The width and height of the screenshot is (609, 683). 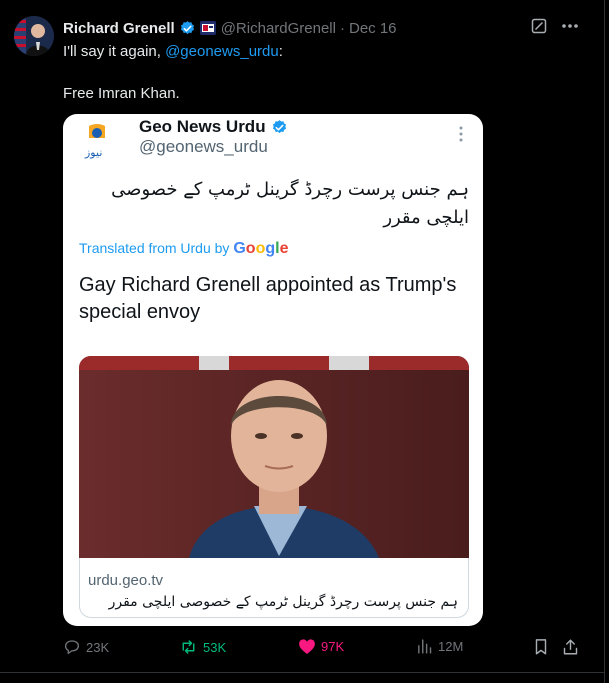 I want to click on reply-button: 23K, so click(x=86, y=647).